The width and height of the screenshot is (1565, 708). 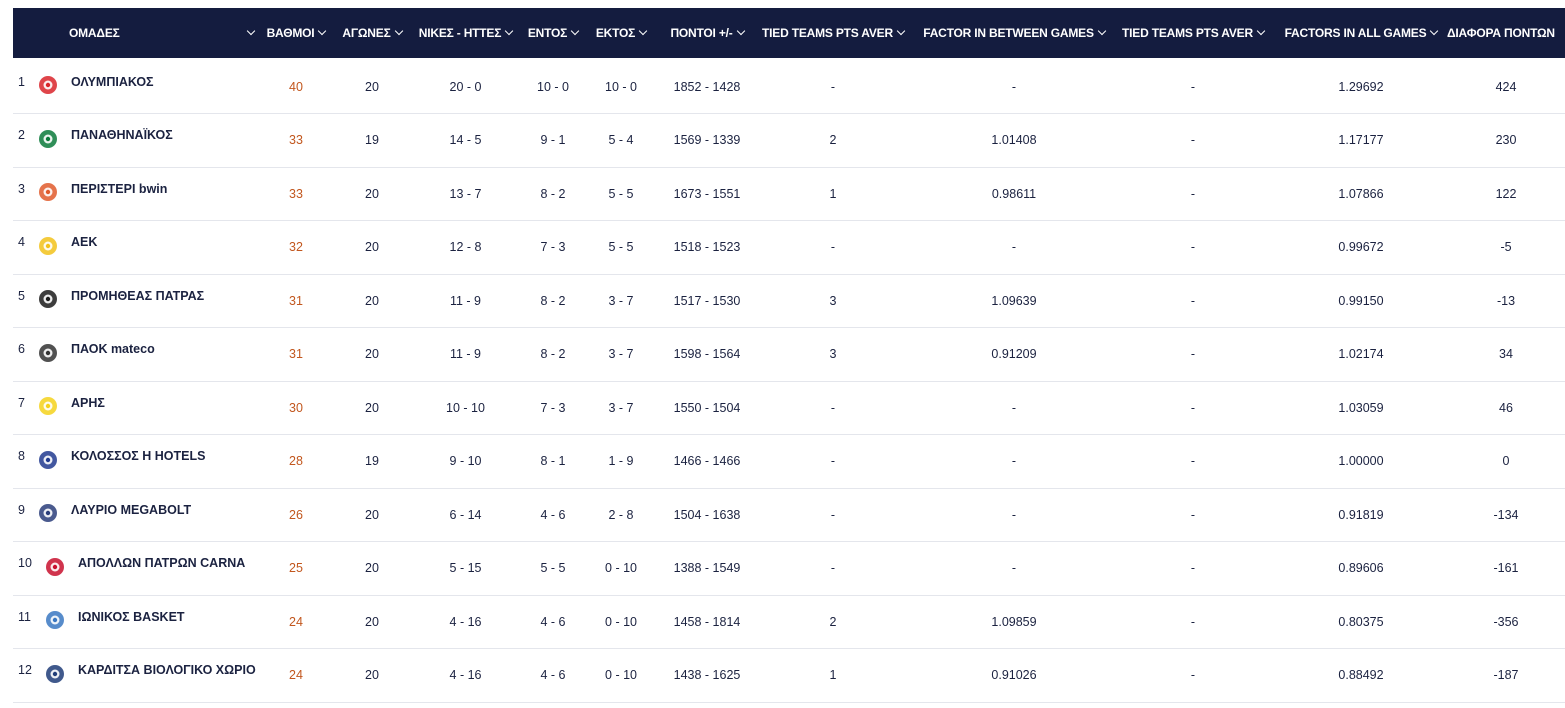 I want to click on olympiacos-logo, so click(x=48, y=85).